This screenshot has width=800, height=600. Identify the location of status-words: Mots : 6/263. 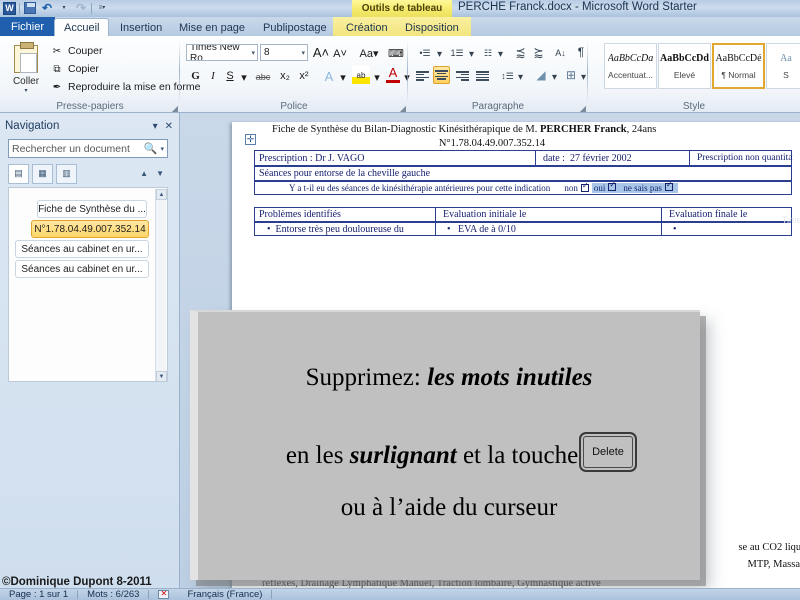
(113, 594).